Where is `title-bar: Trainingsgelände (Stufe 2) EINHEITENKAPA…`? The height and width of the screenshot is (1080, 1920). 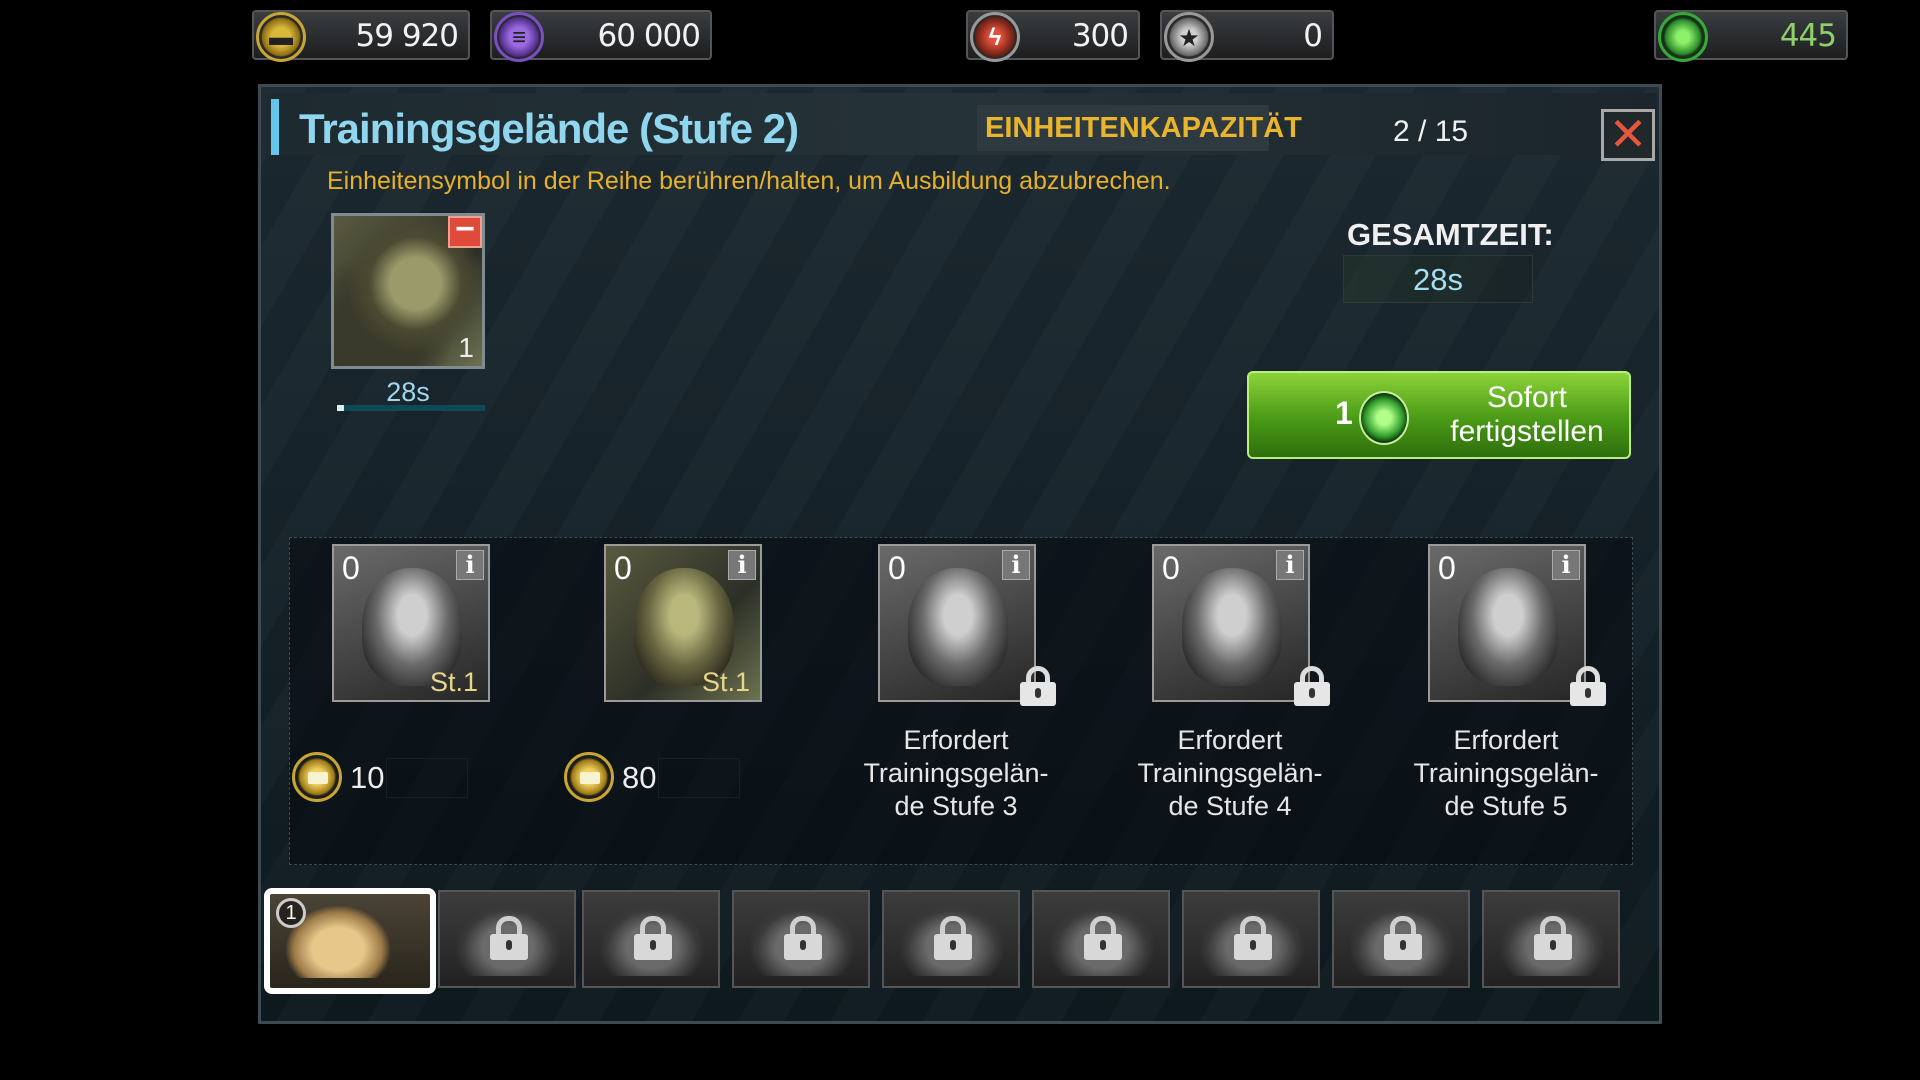 title-bar: Trainingsgelände (Stufe 2) EINHEITENKAPA… is located at coordinates (961, 127).